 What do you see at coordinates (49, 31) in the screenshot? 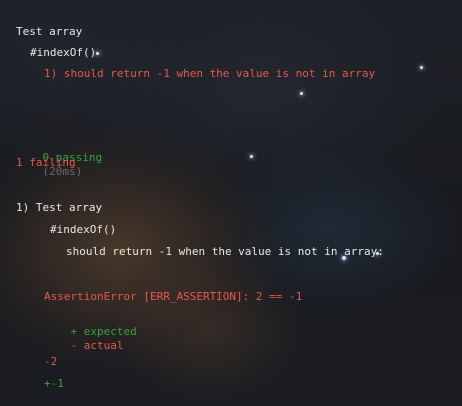
I see `suite-title: Test array` at bounding box center [49, 31].